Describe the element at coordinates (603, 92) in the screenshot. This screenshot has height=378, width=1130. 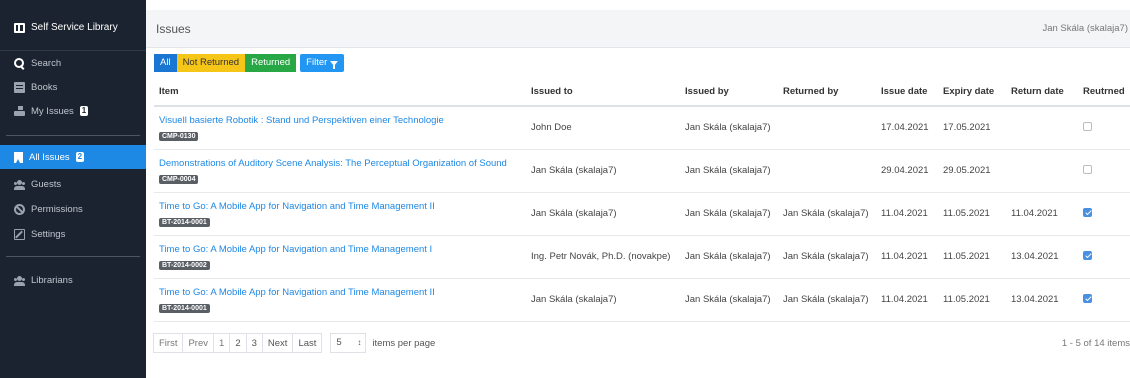
I see `column-header-issued-to: Issued to` at that location.